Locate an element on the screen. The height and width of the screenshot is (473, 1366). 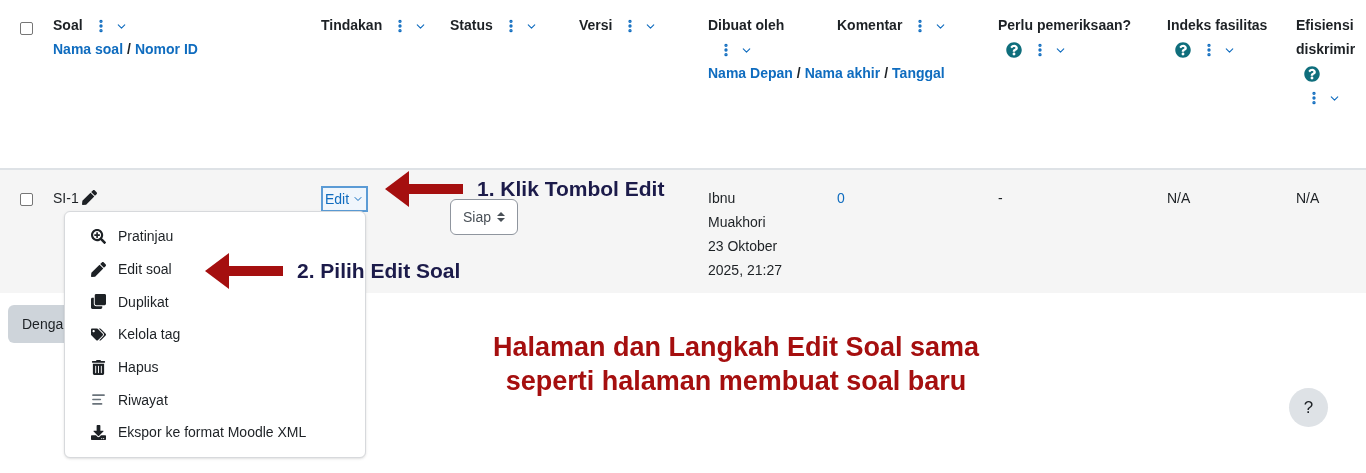
column-header: Efisiensi diskrimir is located at coordinates (1326, 37).